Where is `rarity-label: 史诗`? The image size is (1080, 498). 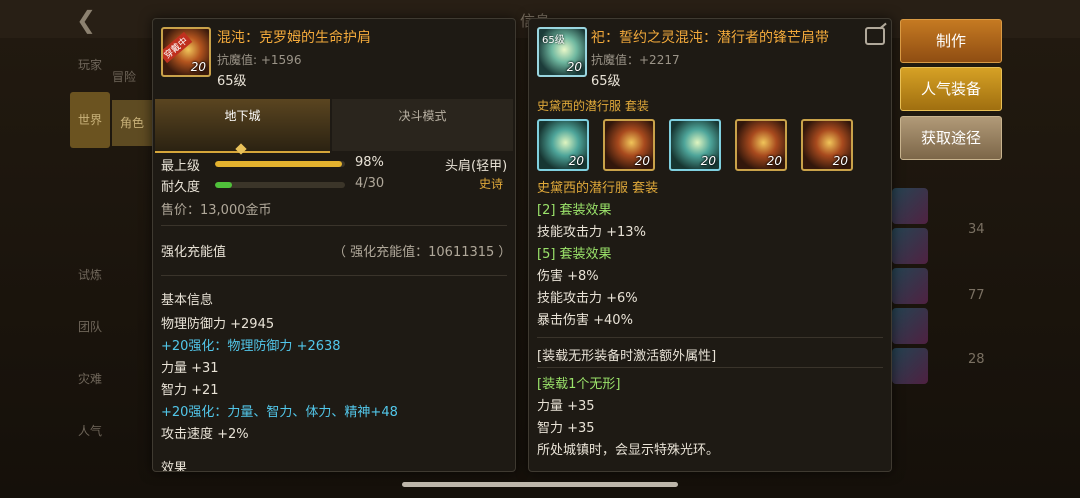
rarity-label: 史诗 is located at coordinates (491, 184).